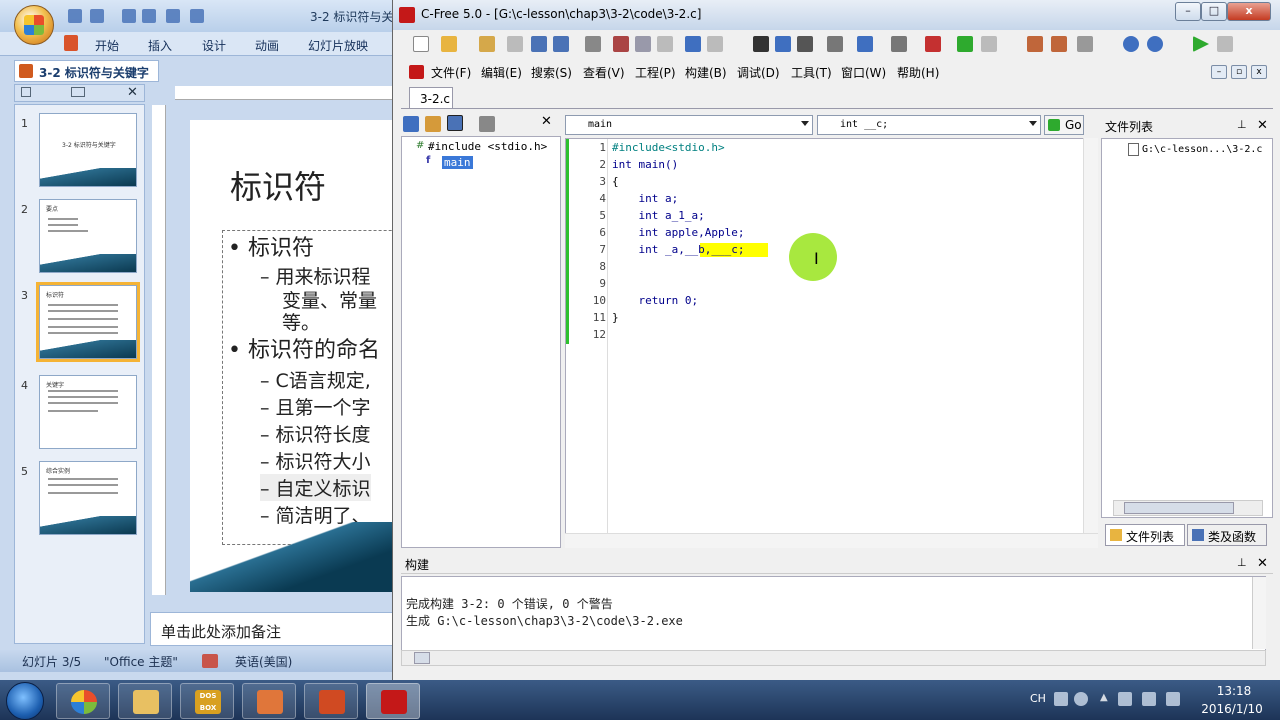 The image size is (1280, 720). What do you see at coordinates (141, 661) in the screenshot?
I see `theme-name: "Office 主题"` at bounding box center [141, 661].